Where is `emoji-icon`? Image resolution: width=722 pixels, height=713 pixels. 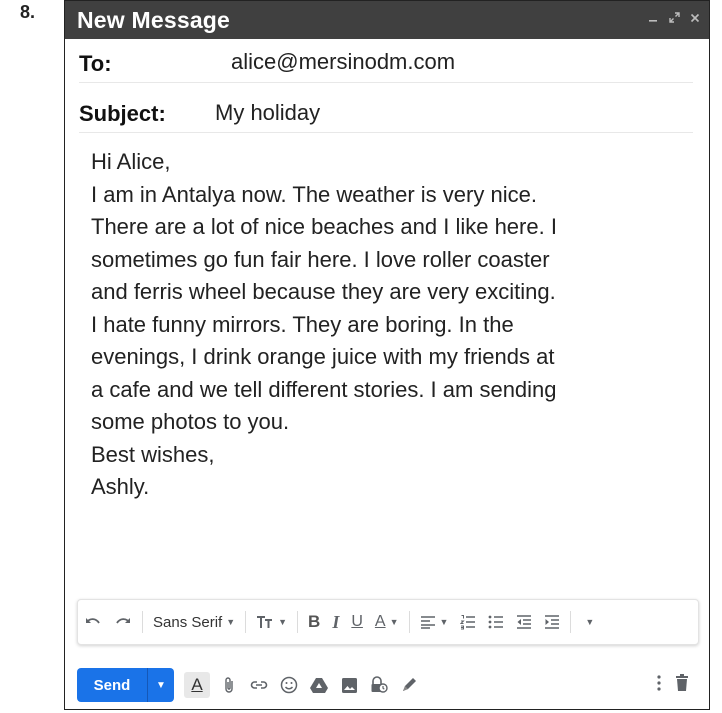 emoji-icon is located at coordinates (289, 685).